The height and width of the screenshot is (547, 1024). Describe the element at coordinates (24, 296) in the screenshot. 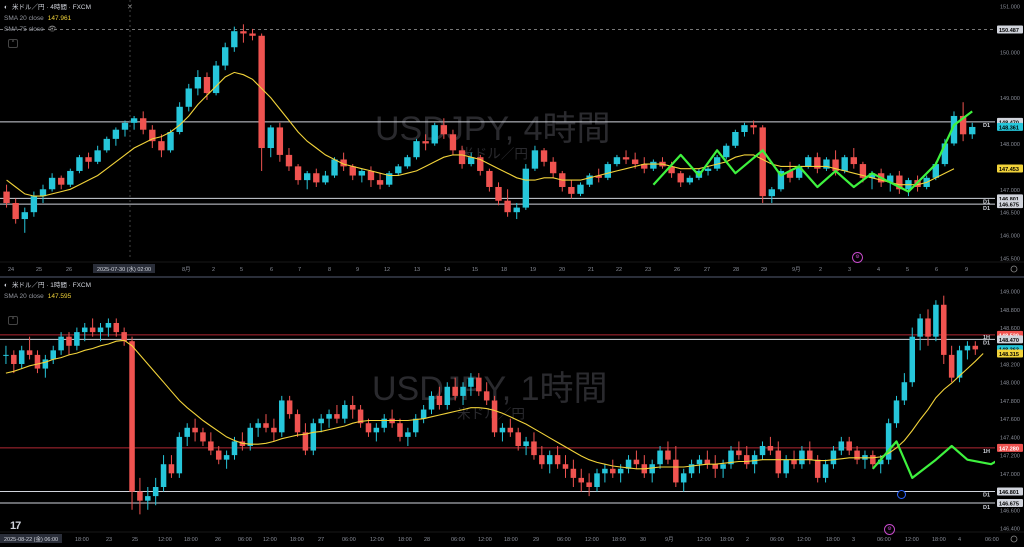

I see `sma20-label-1h: SMA 20 close` at that location.